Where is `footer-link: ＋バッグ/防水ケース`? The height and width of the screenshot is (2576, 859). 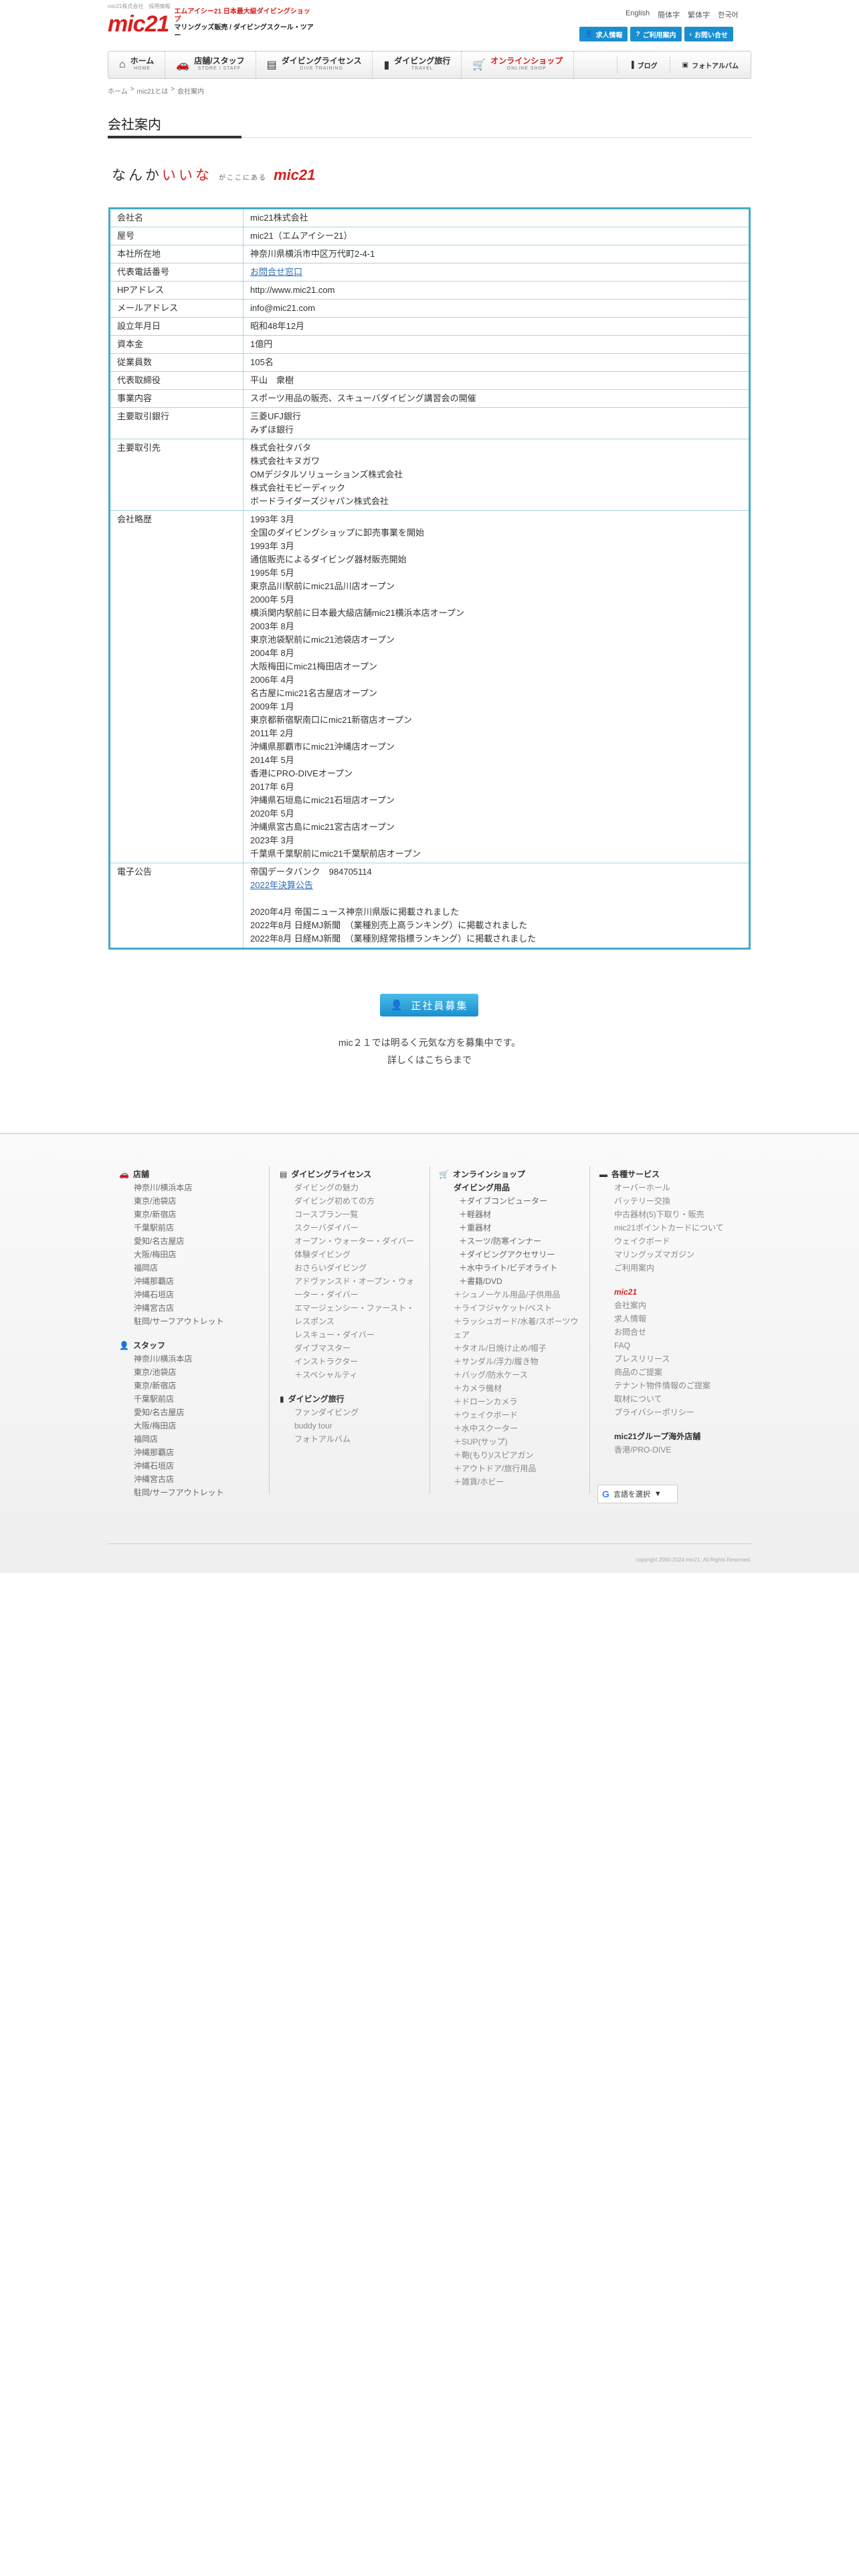
footer-link: ＋バッグ/防水ケース is located at coordinates (512, 1375).